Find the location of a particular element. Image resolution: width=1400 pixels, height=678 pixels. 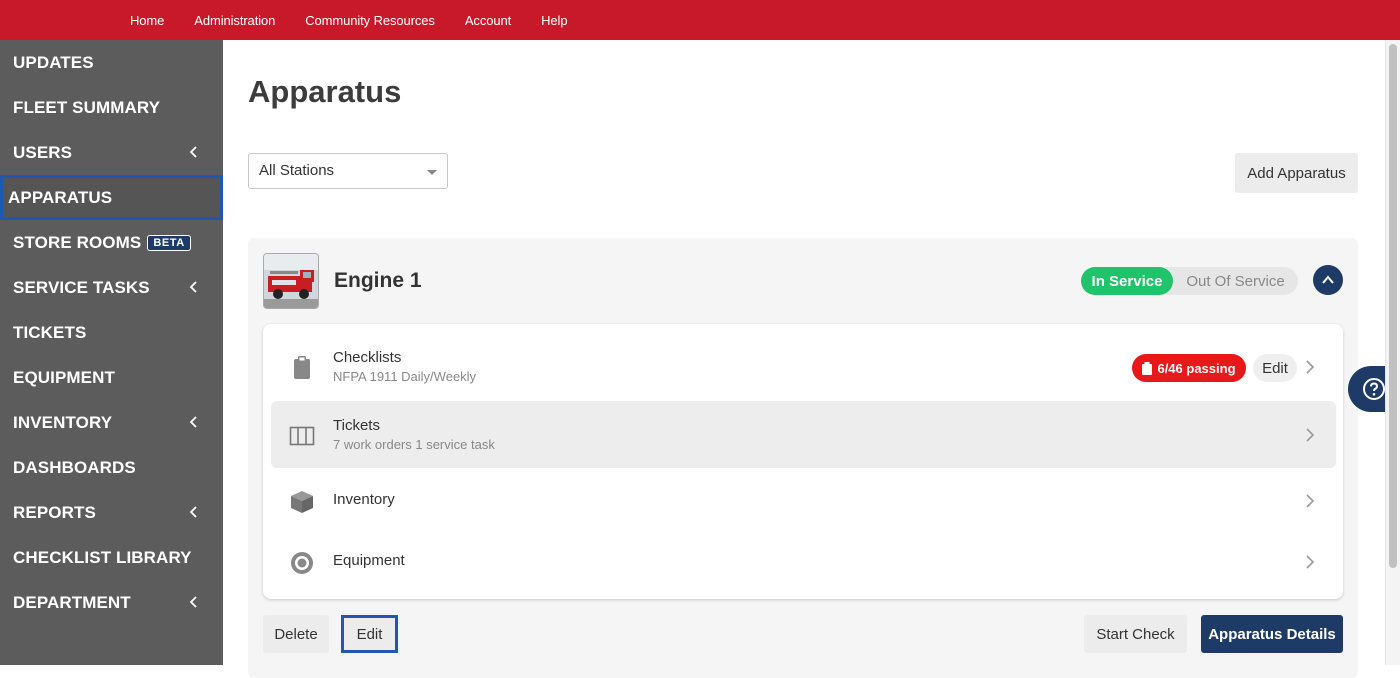

inventory-label: Inventory is located at coordinates (364, 499).